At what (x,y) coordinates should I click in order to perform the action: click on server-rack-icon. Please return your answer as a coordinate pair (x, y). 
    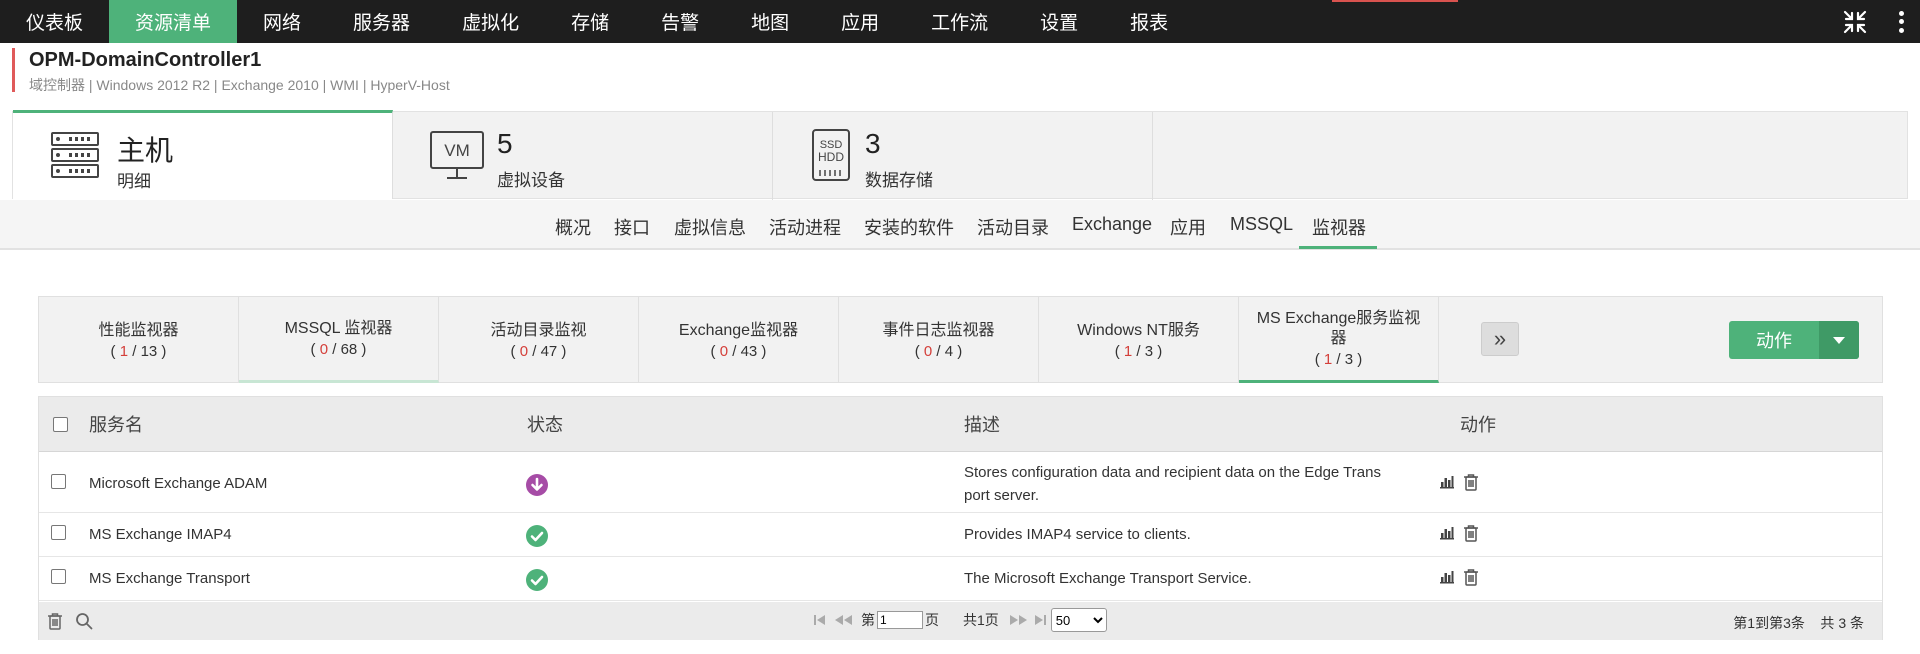
    Looking at the image, I should click on (76, 157).